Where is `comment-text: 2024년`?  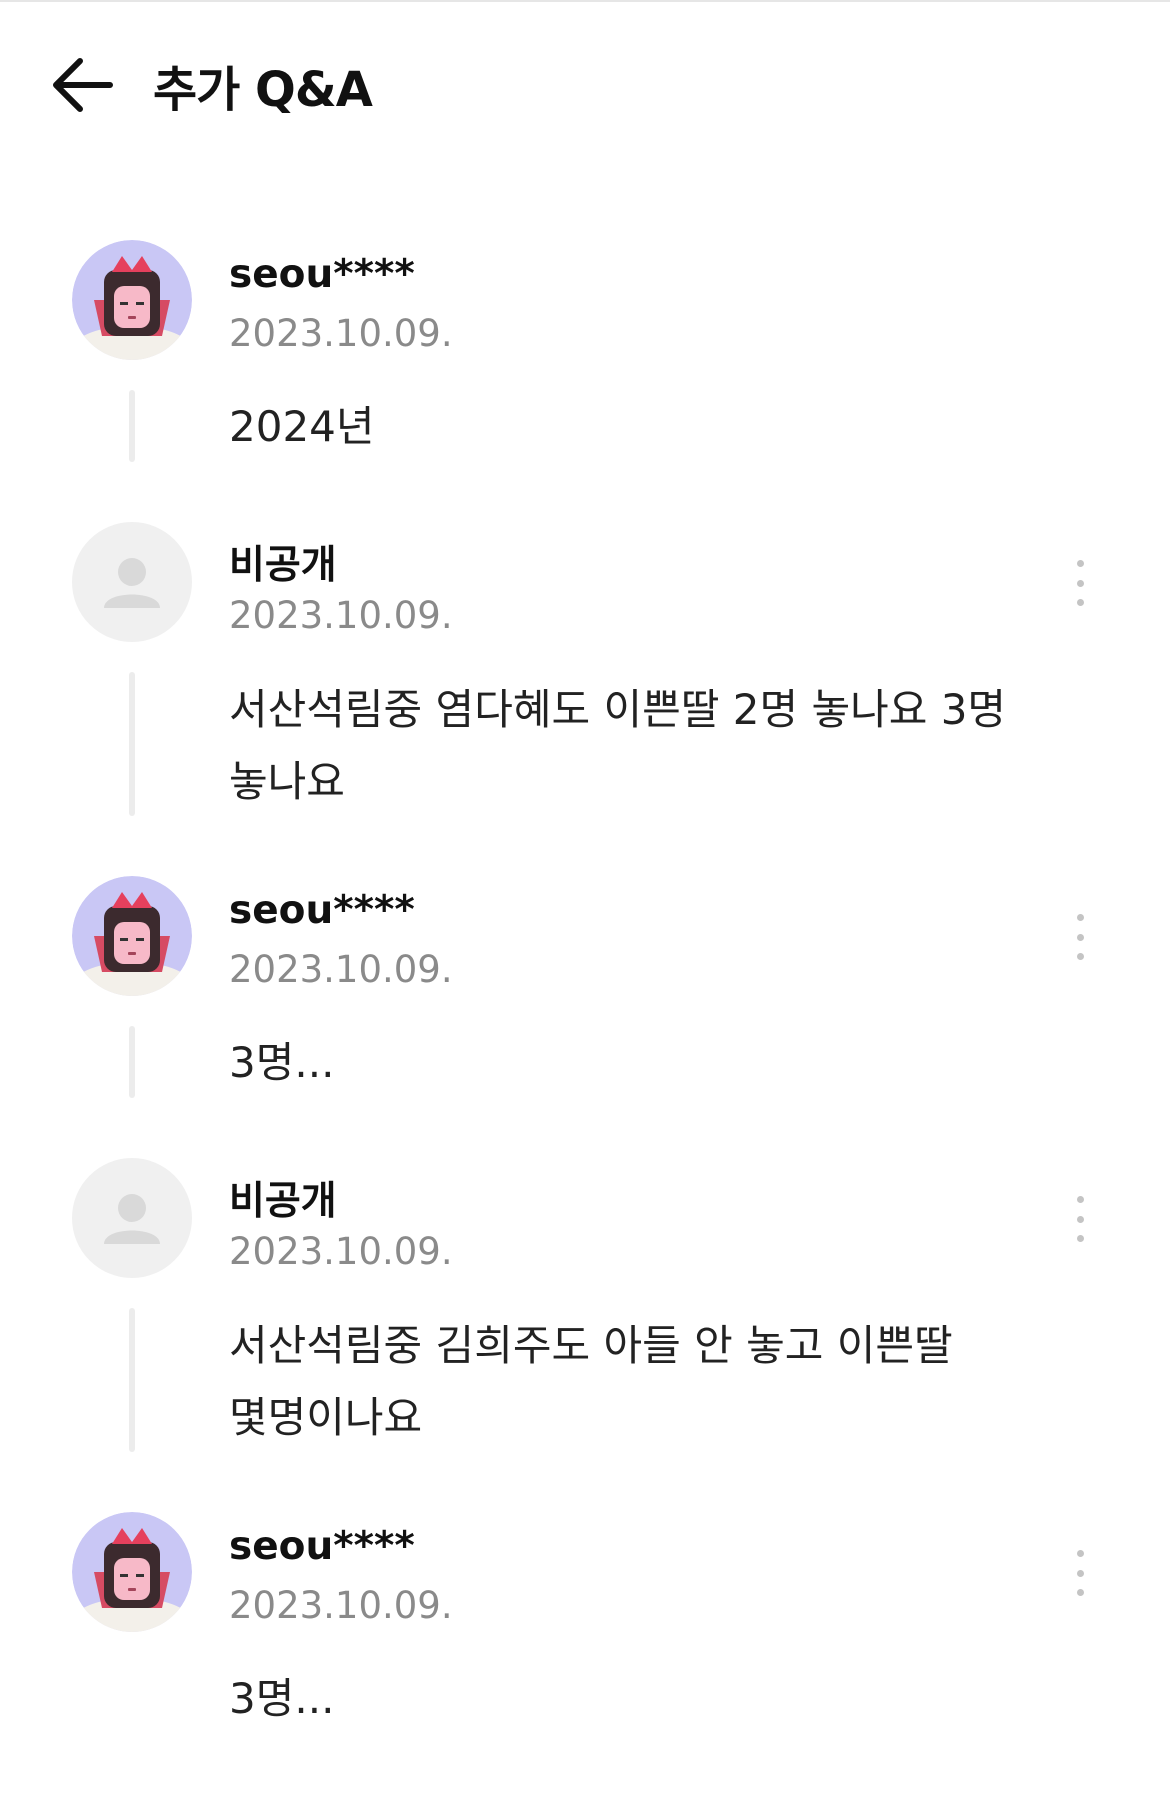
comment-text: 2024년 is located at coordinates (302, 426).